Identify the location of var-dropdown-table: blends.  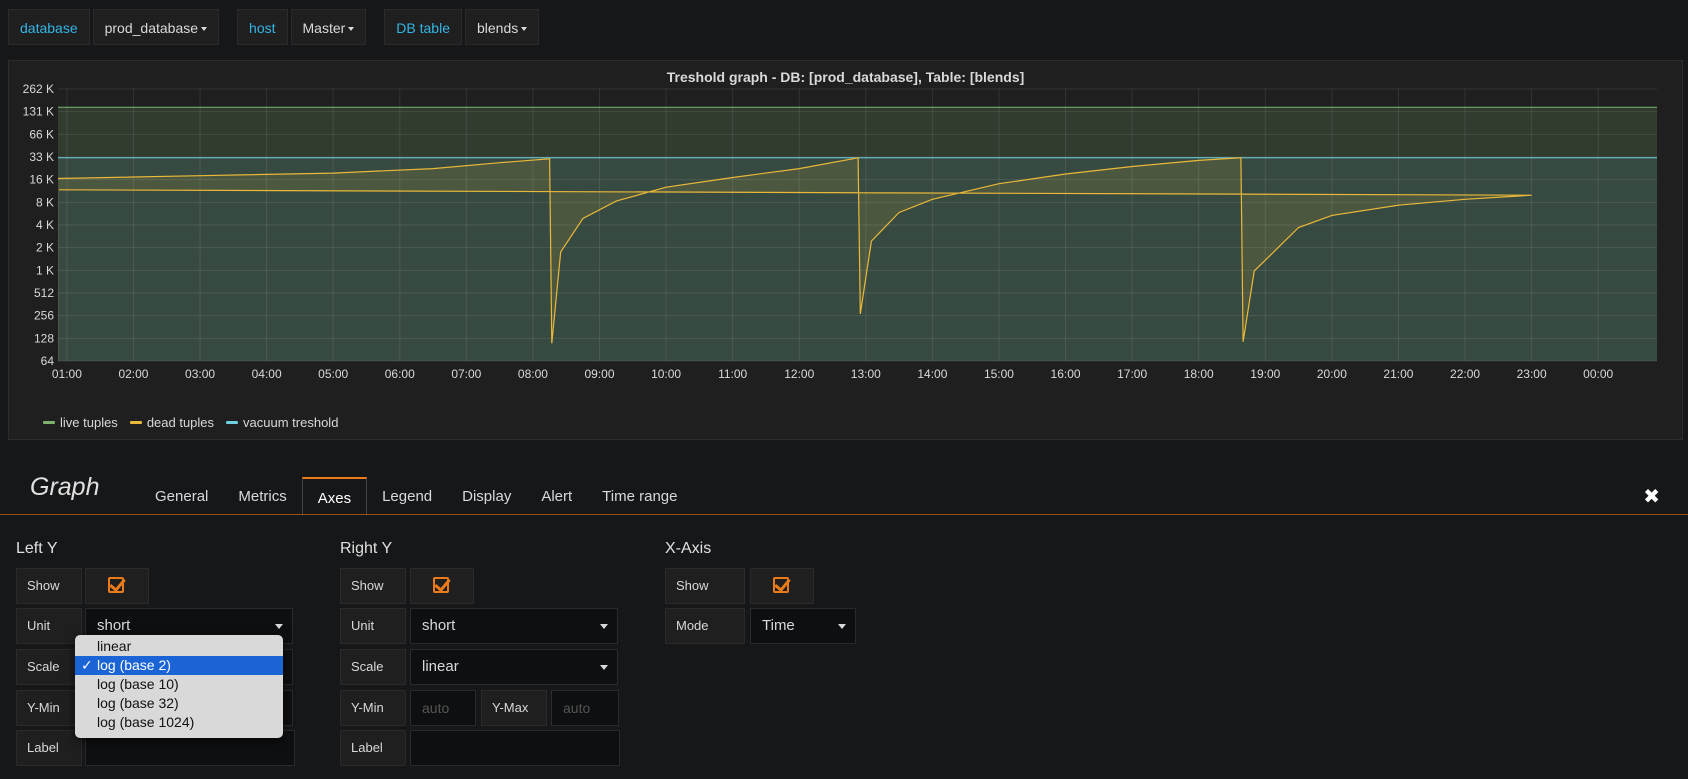
(502, 27).